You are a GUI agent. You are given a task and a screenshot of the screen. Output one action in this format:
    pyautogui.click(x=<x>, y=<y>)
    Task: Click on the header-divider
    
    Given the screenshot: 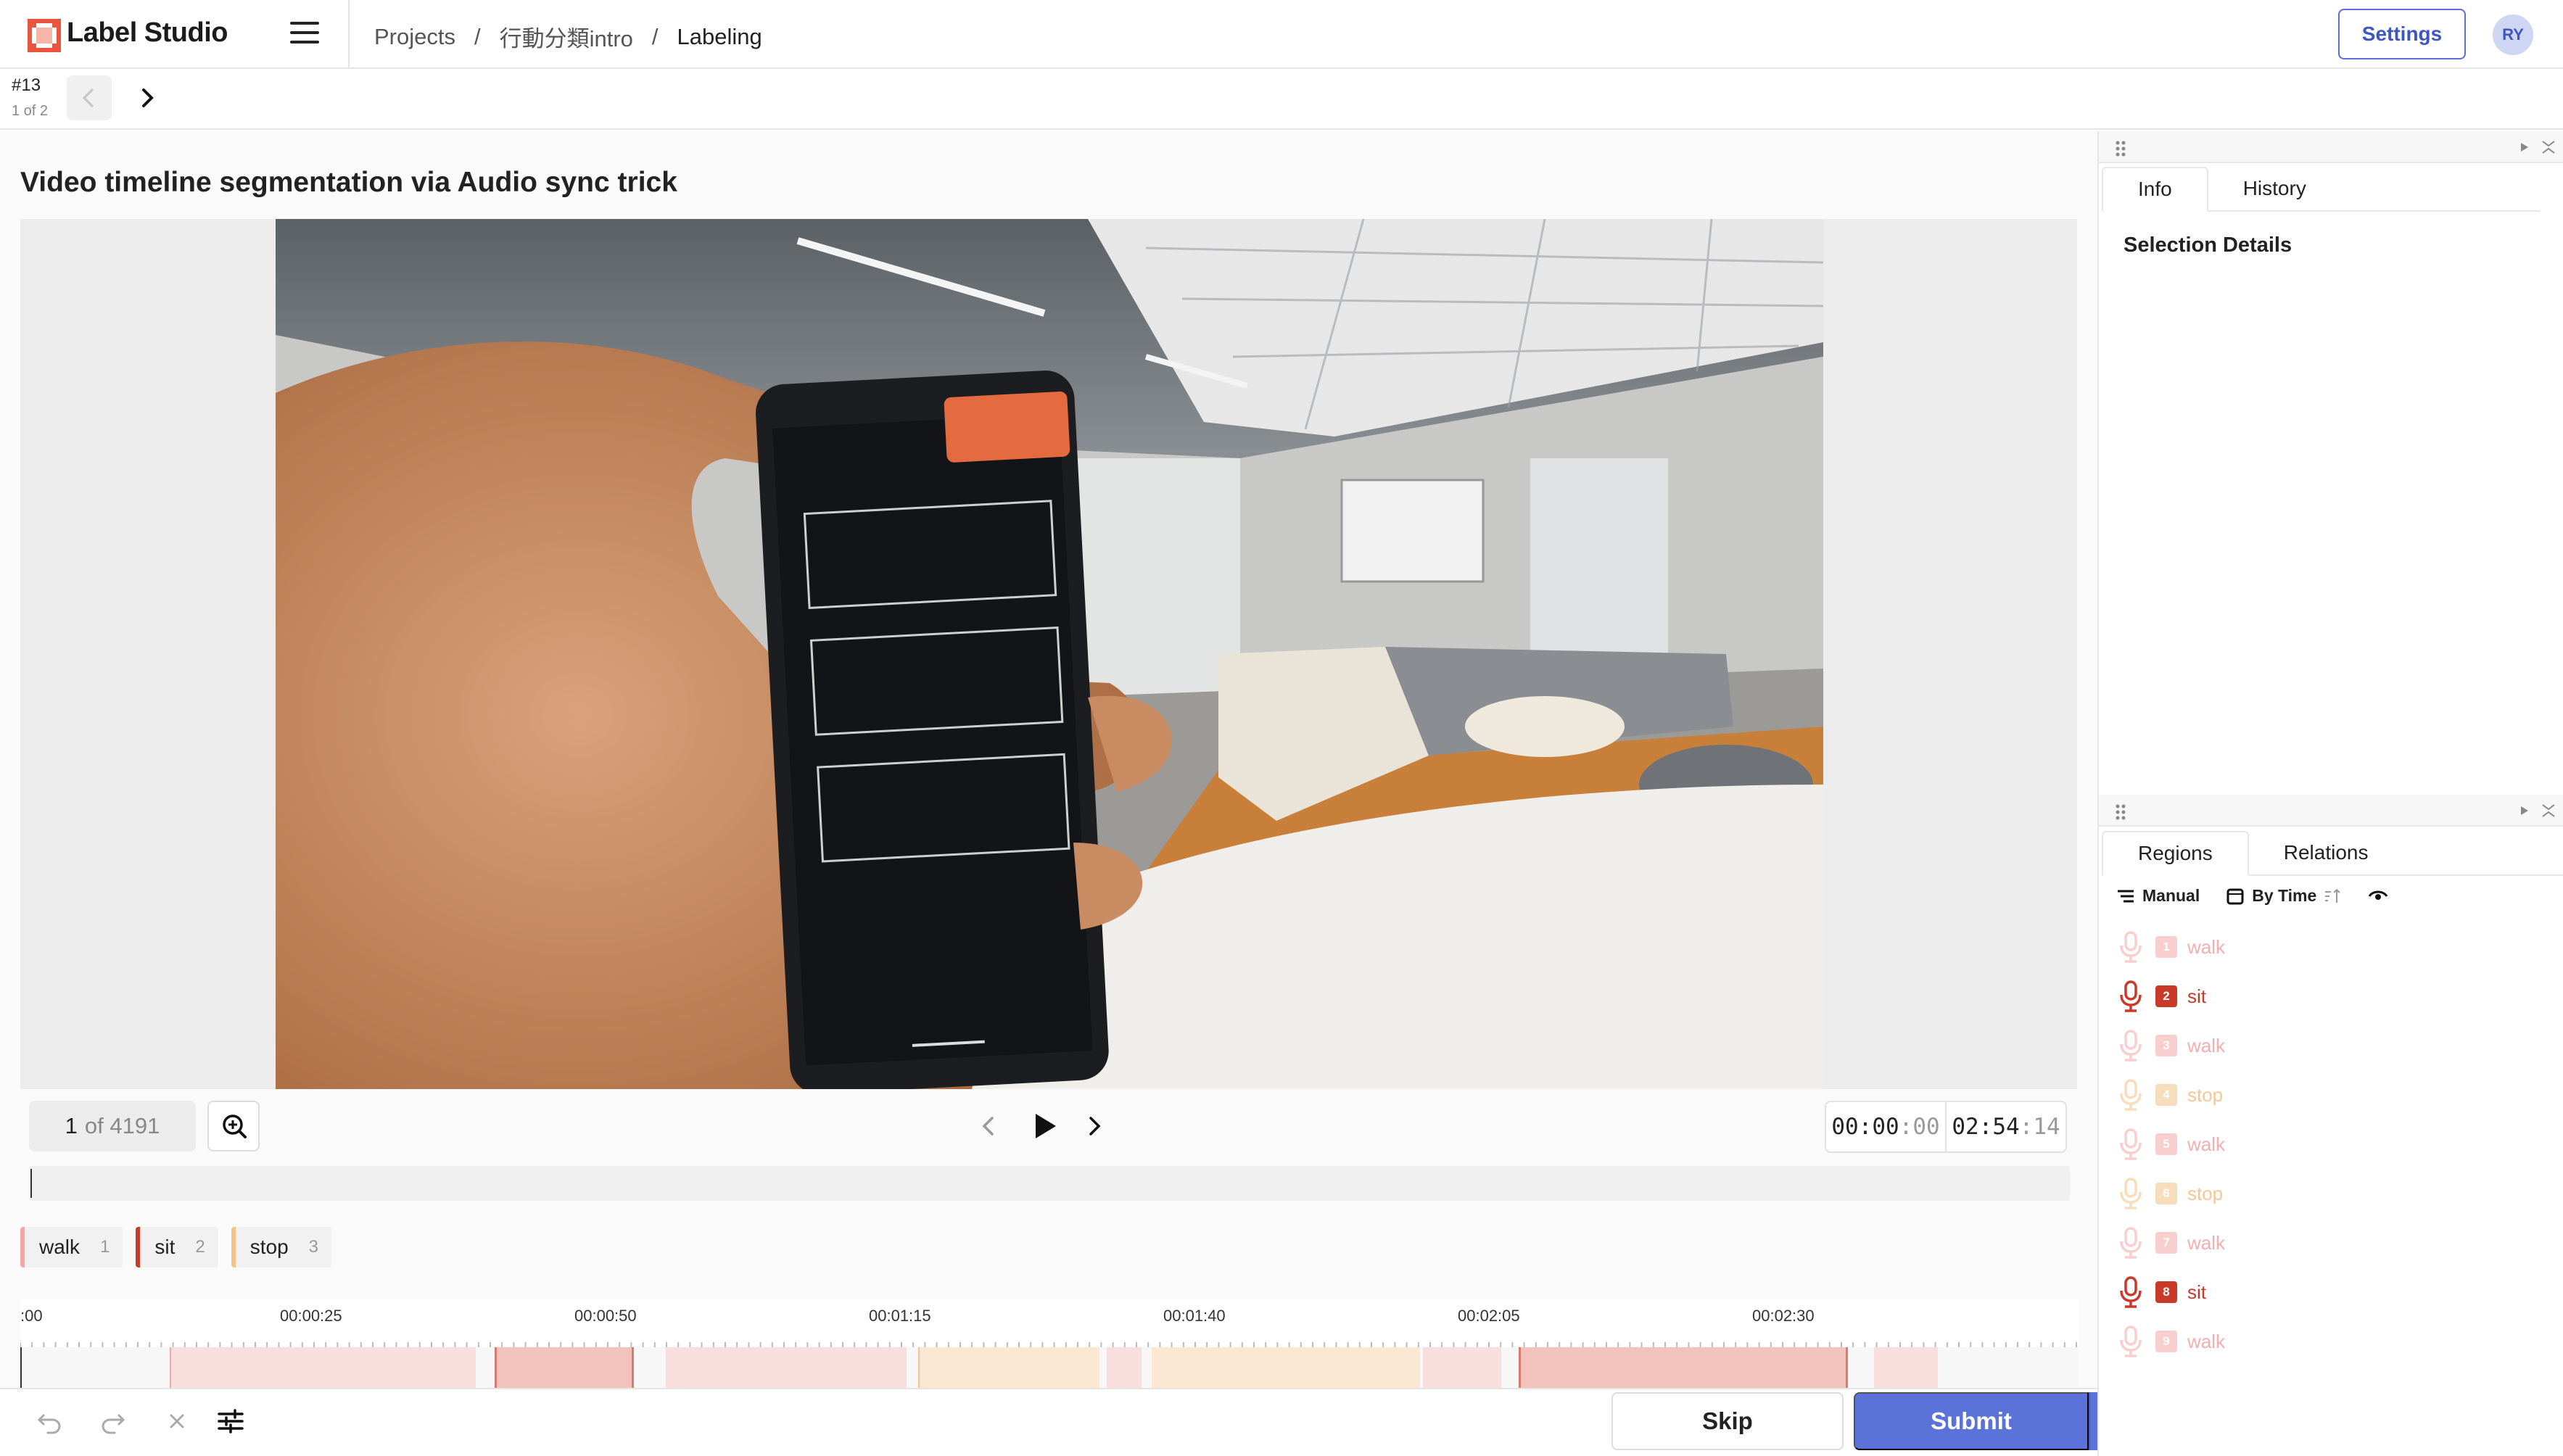 What is the action you would take?
    pyautogui.click(x=349, y=34)
    